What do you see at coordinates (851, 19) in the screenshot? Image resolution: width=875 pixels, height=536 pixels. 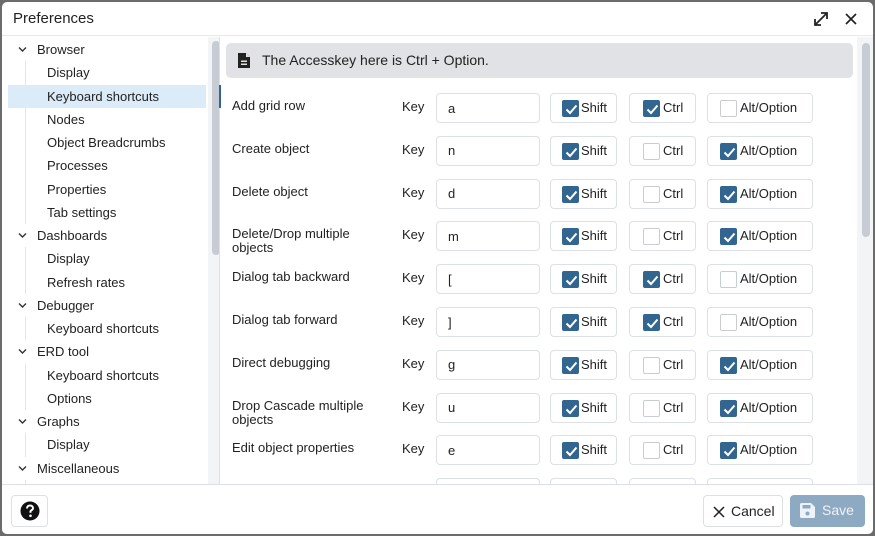 I see `close-x-icon` at bounding box center [851, 19].